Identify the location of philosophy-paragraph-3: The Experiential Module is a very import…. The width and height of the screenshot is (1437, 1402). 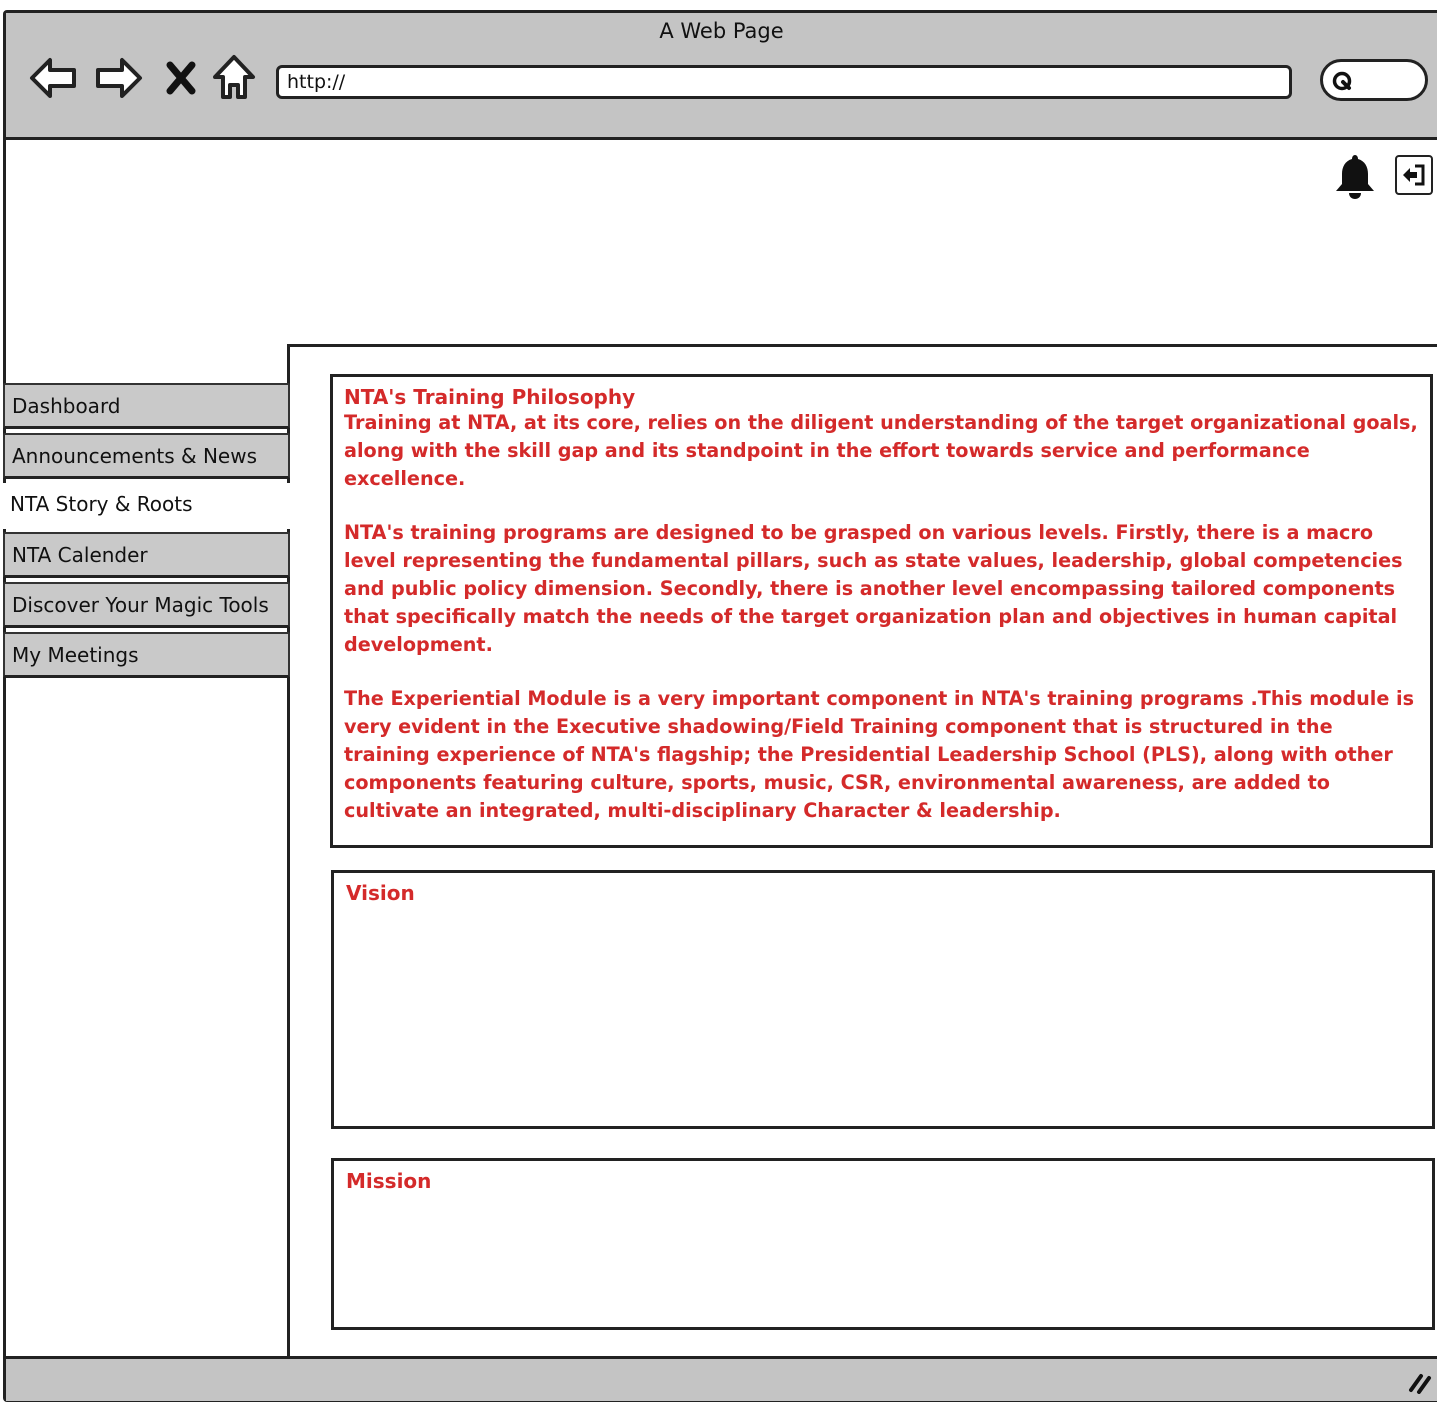
(882, 754).